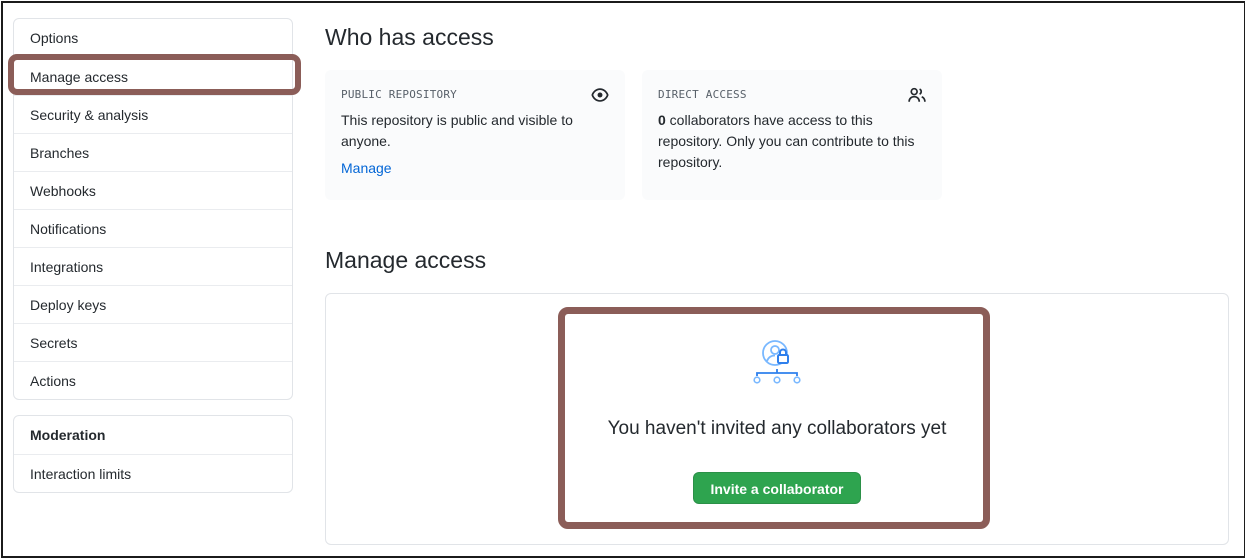  What do you see at coordinates (600, 95) in the screenshot?
I see `eye-icon` at bounding box center [600, 95].